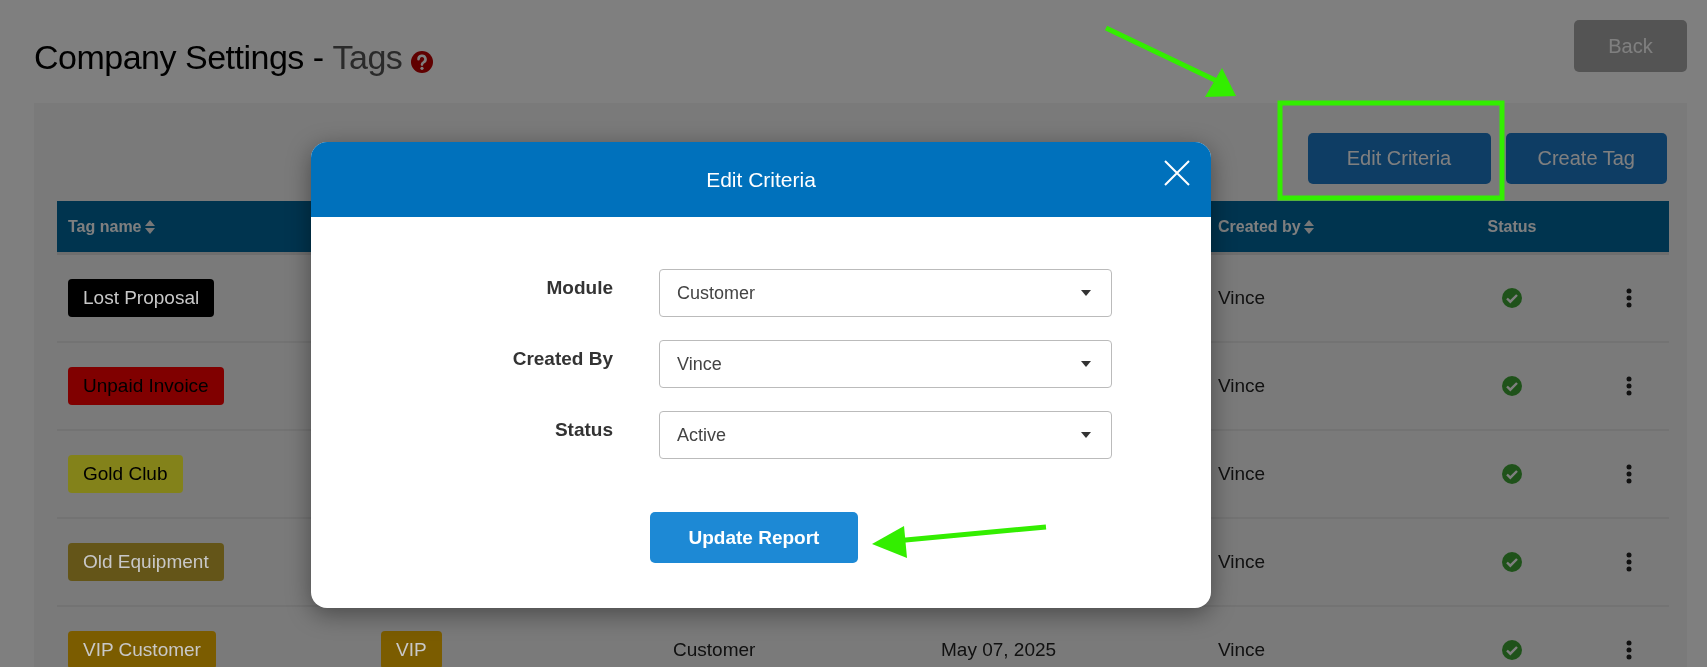 The width and height of the screenshot is (1707, 667). What do you see at coordinates (583, 429) in the screenshot?
I see `field-label: Status` at bounding box center [583, 429].